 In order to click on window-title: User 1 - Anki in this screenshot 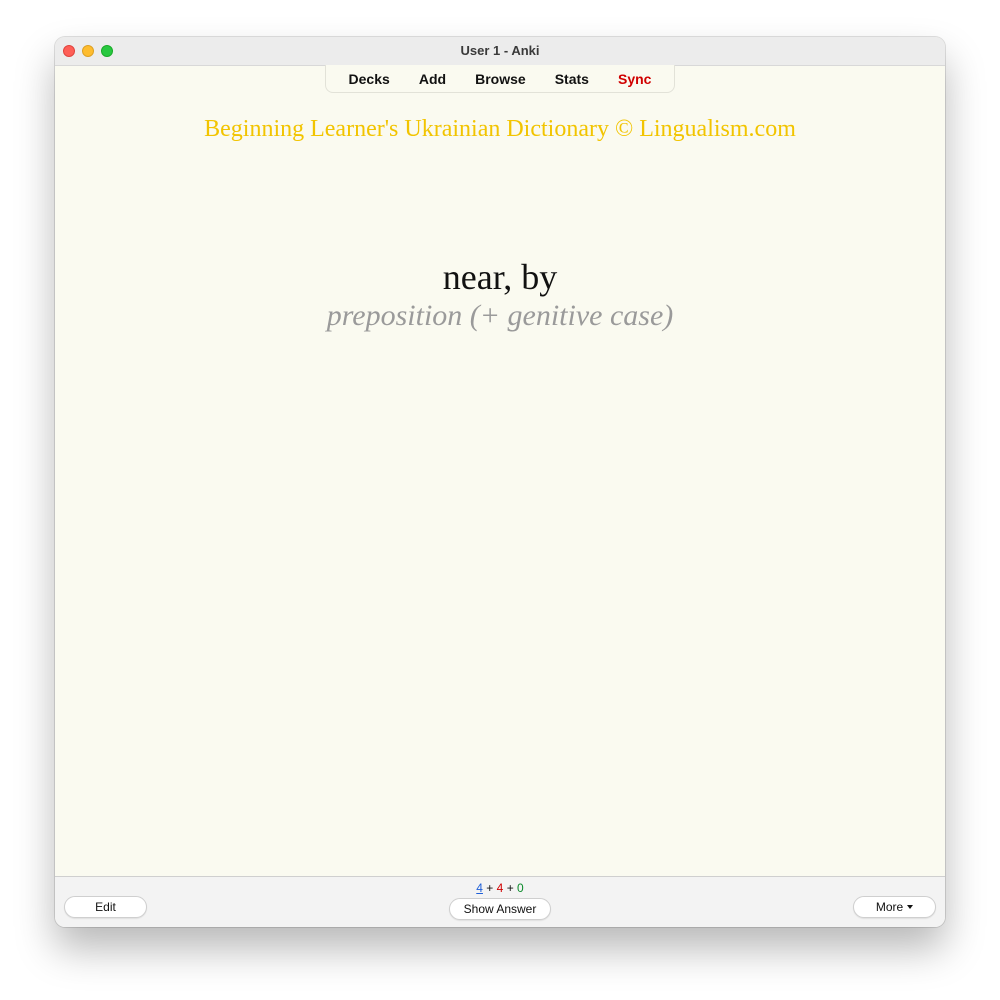, I will do `click(500, 50)`.